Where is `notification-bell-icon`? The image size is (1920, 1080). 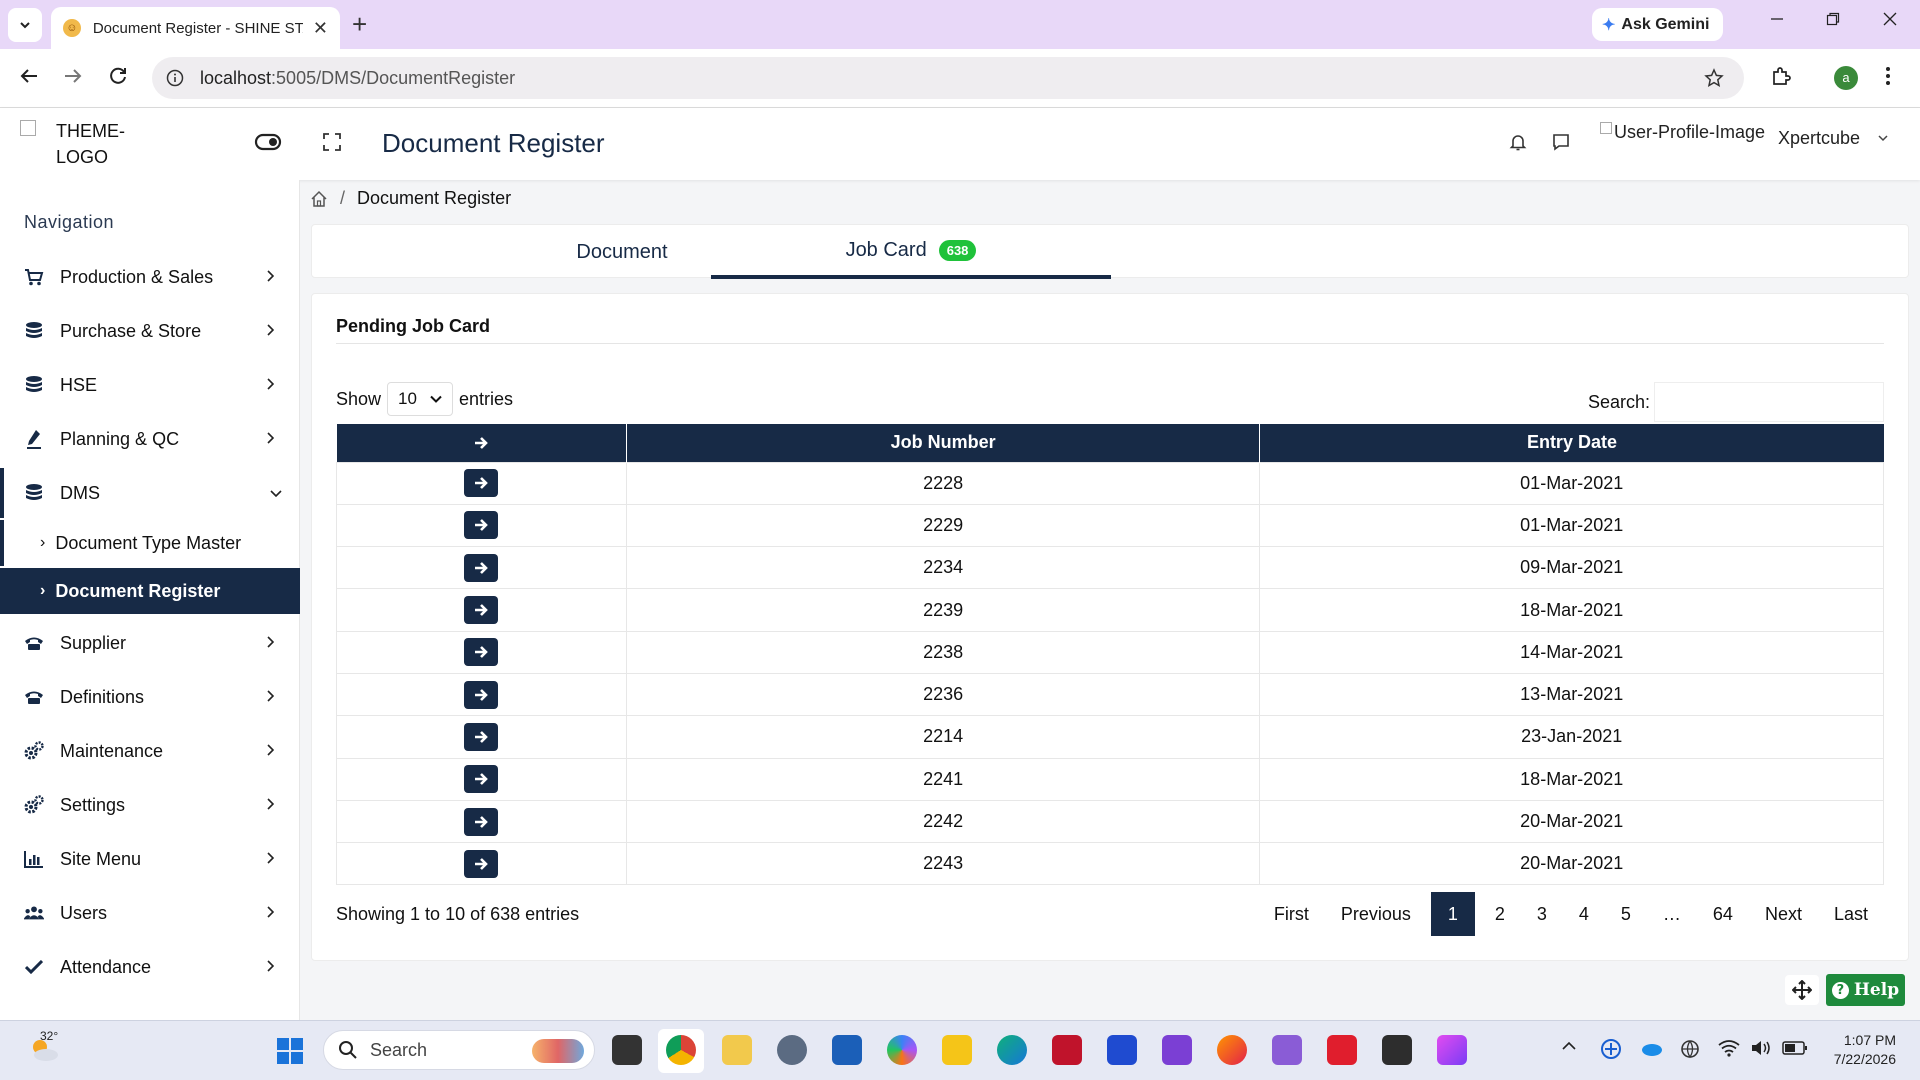 notification-bell-icon is located at coordinates (1518, 142).